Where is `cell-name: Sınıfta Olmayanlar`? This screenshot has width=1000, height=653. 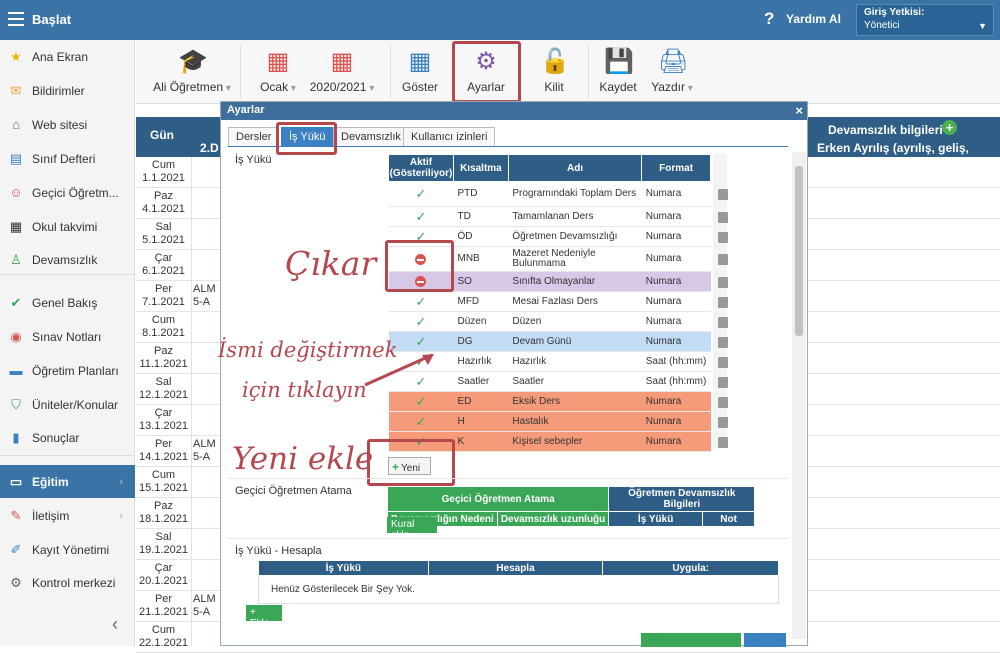
cell-name: Sınıfta Olmayanlar is located at coordinates (575, 281).